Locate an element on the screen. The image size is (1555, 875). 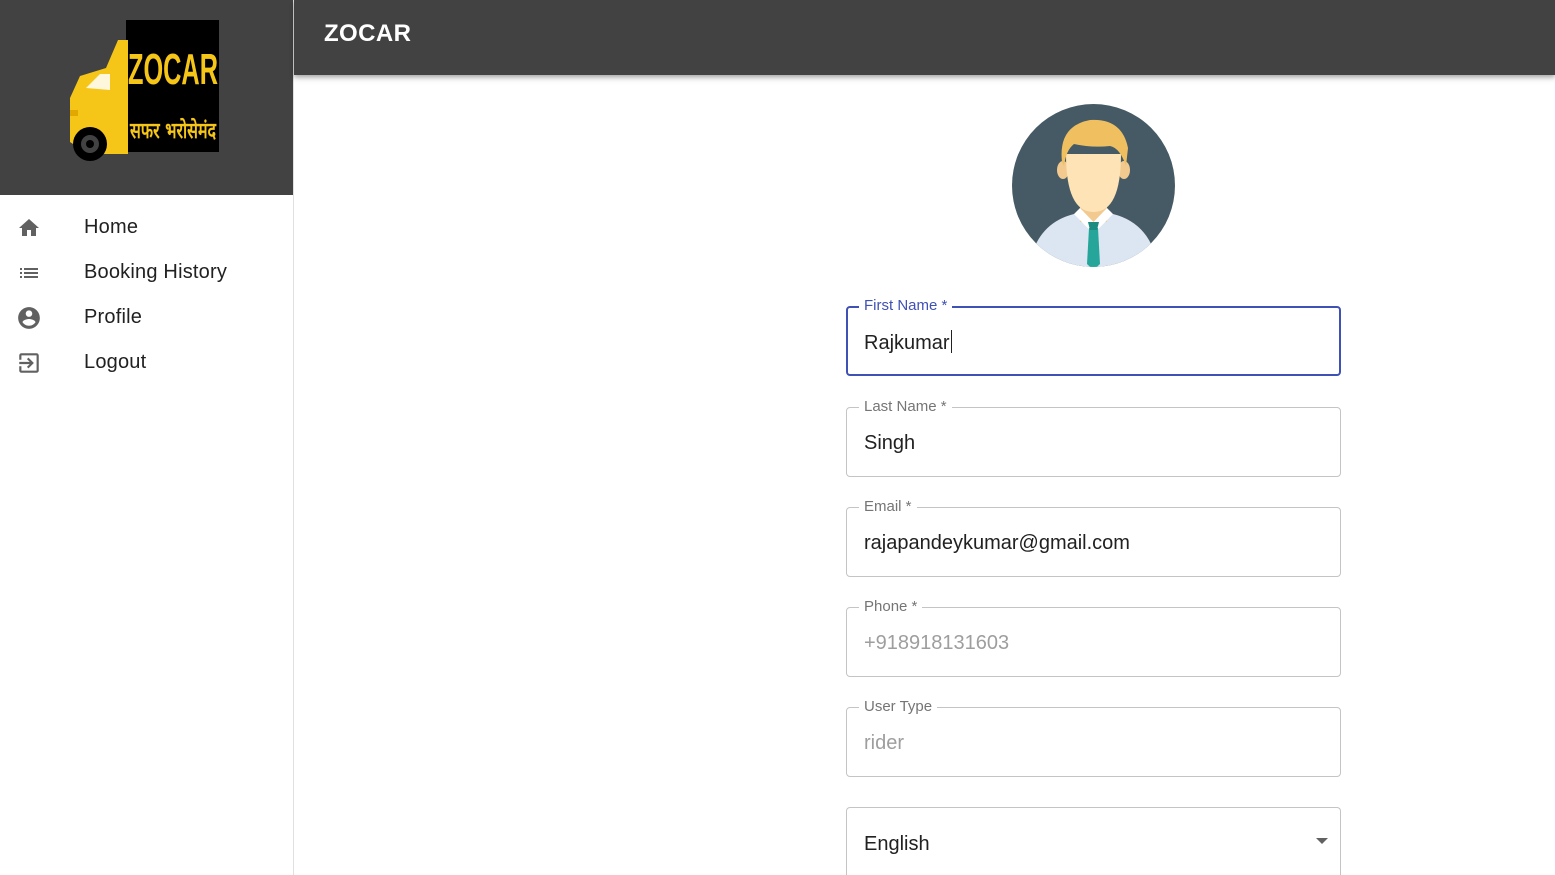
list-icon is located at coordinates (29, 273).